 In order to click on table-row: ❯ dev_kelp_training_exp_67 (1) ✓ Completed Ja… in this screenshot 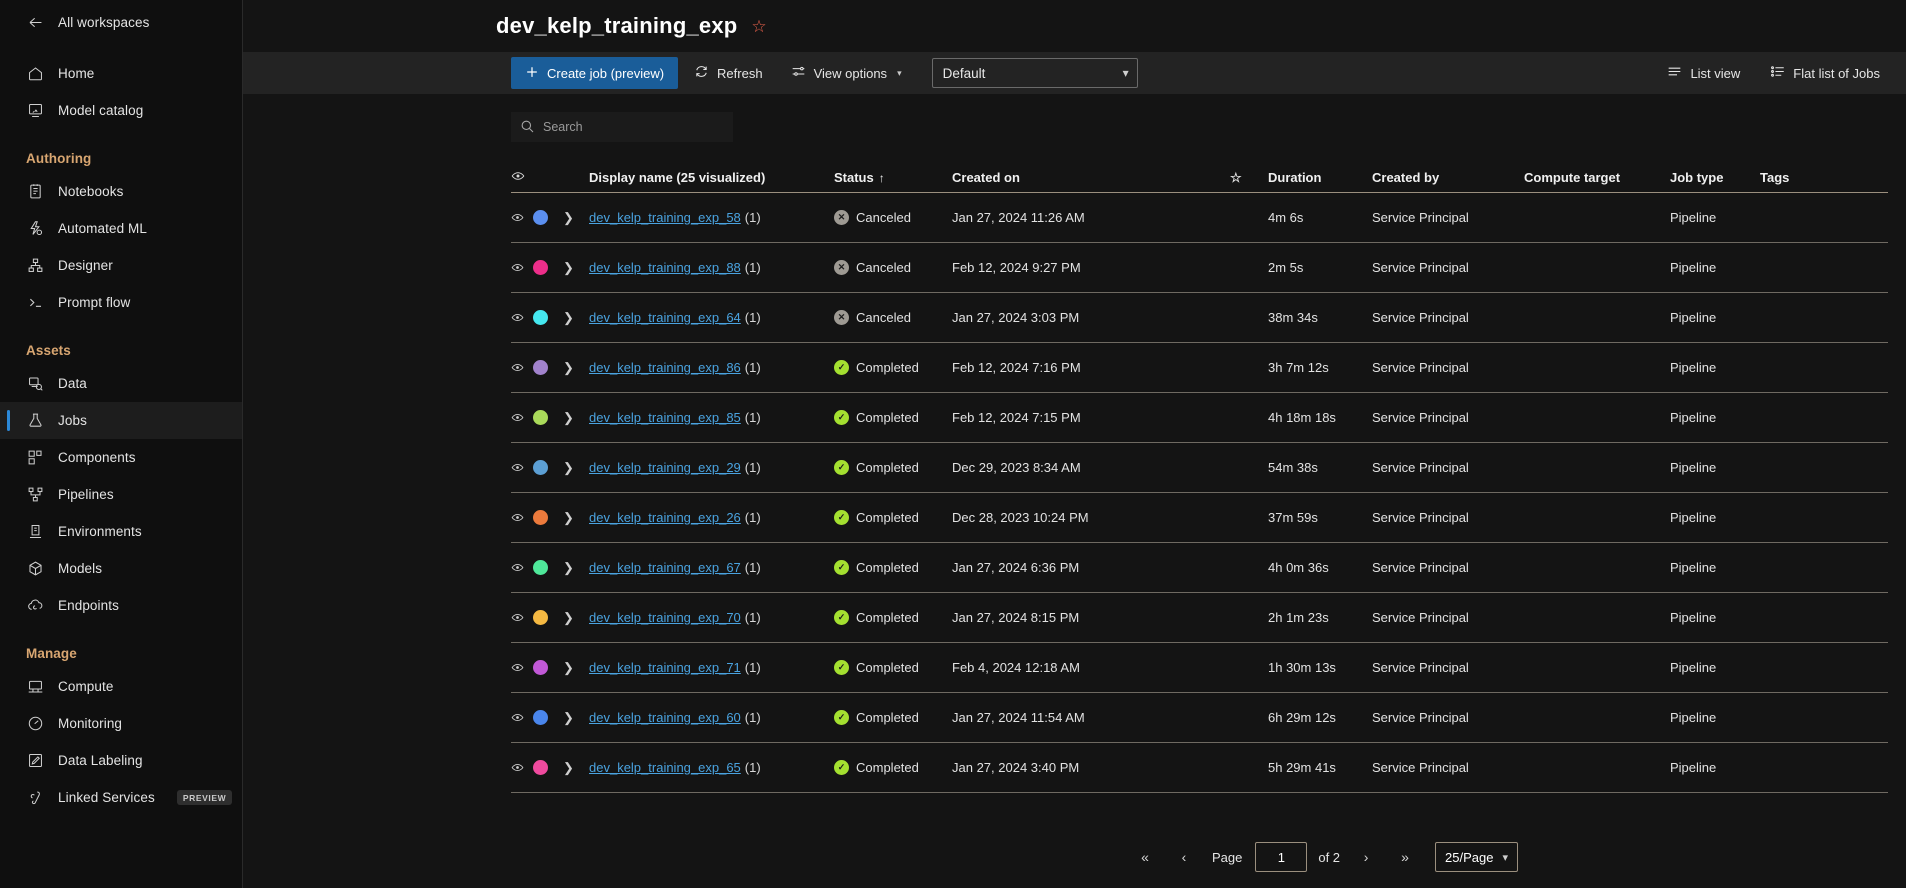, I will do `click(1199, 568)`.